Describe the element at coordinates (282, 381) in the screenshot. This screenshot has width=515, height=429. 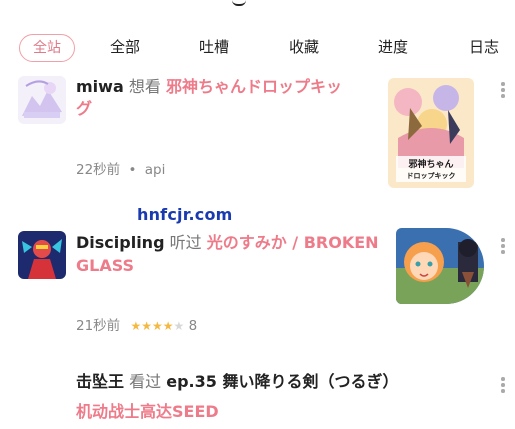
I see `episode-title: ep.35 舞い降りる剣（つるぎ）` at that location.